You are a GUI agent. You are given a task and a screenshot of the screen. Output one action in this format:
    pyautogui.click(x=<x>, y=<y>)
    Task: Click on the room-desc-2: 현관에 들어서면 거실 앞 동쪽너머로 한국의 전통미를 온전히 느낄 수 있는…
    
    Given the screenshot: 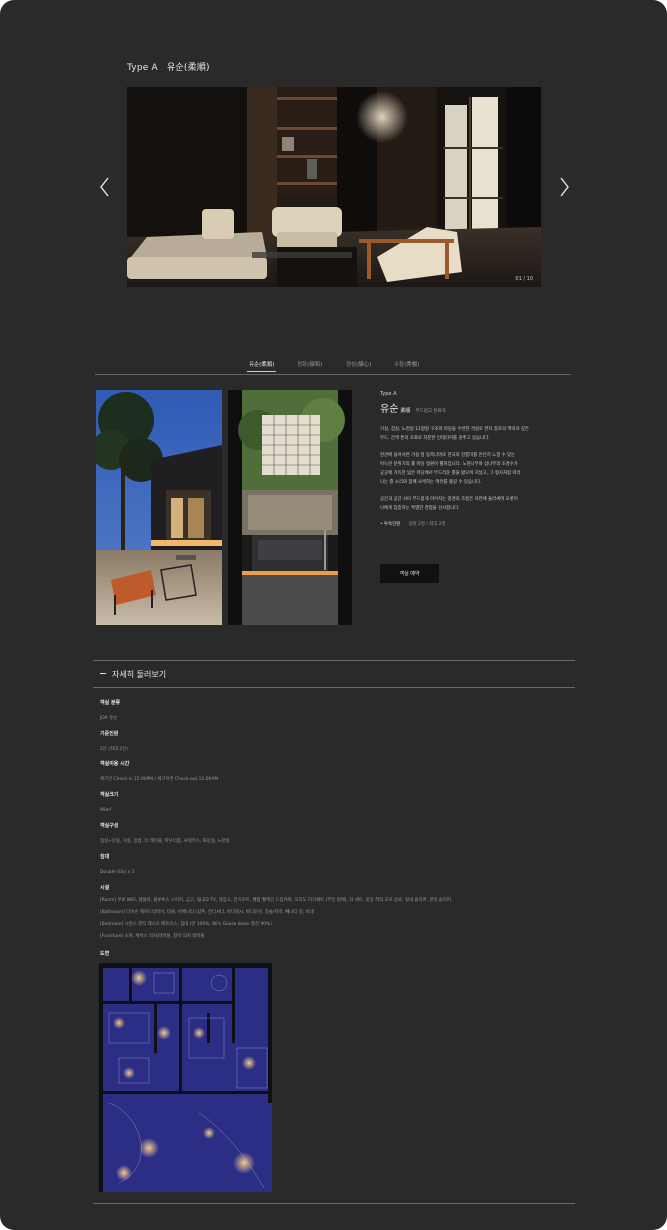 What is the action you would take?
    pyautogui.click(x=450, y=469)
    